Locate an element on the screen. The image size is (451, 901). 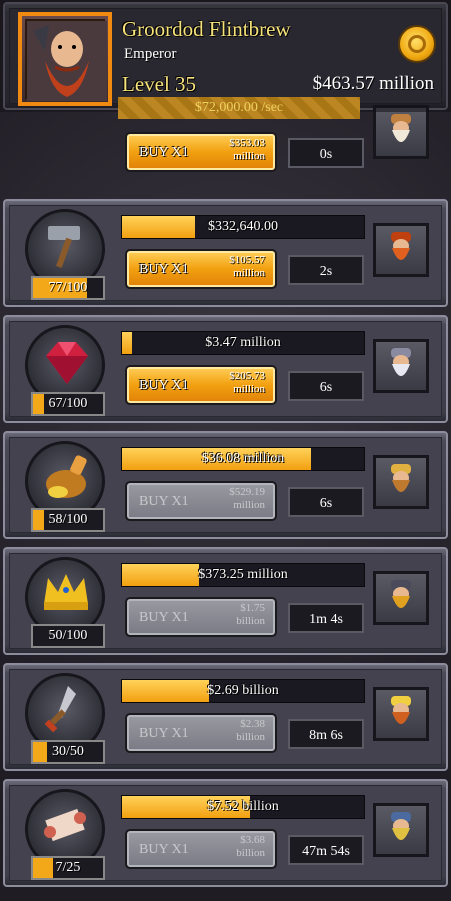
player-portrait is located at coordinates (65, 59).